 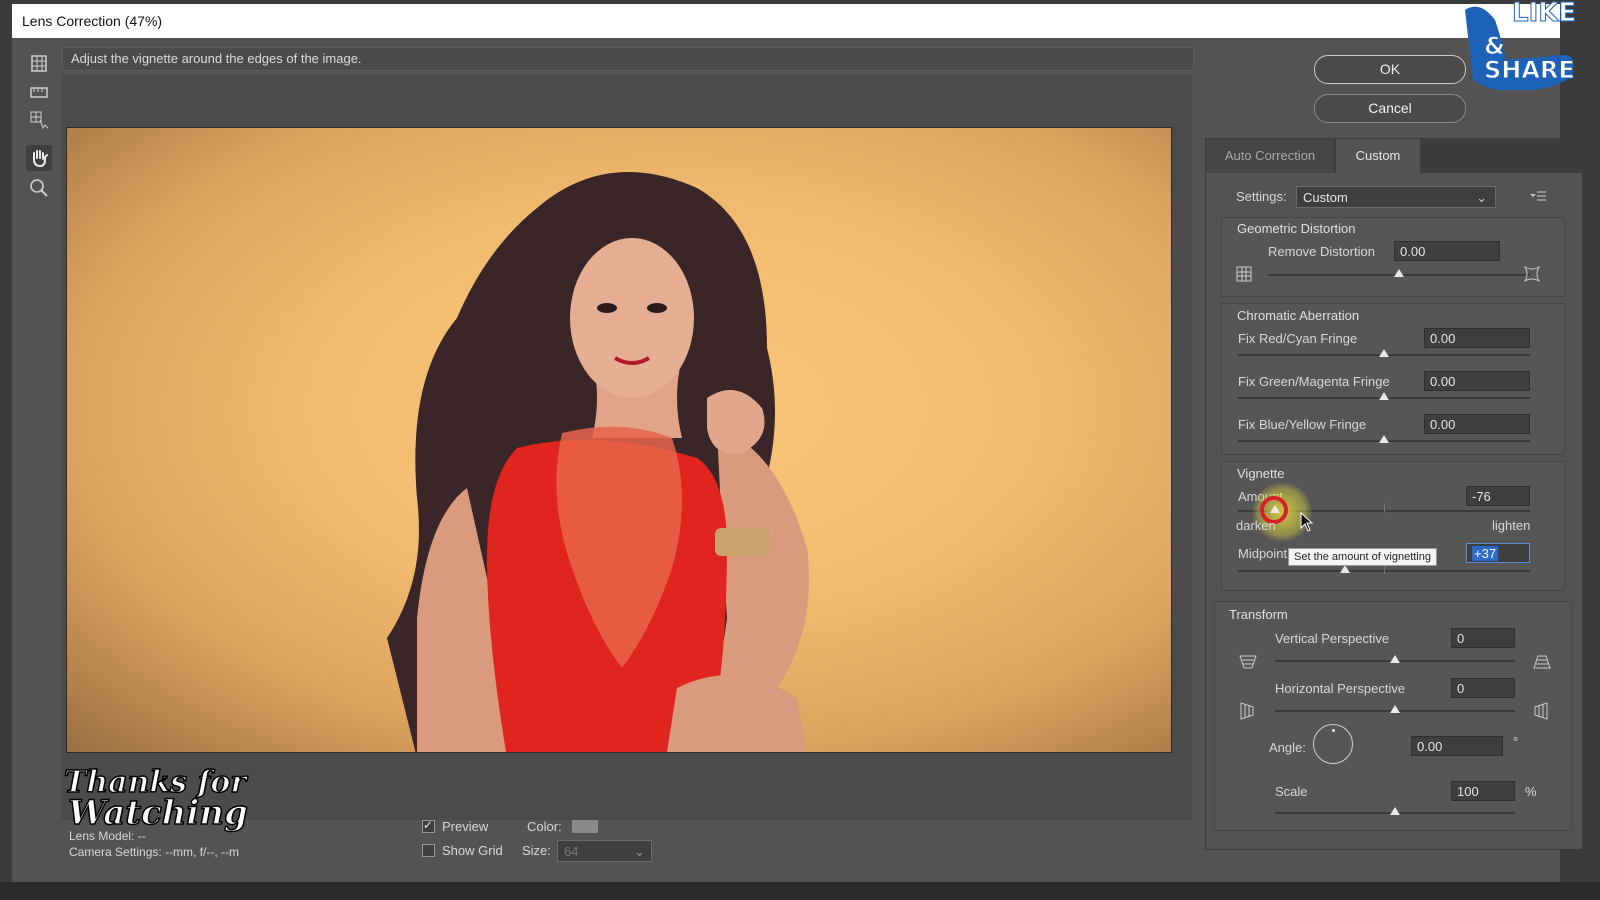 I want to click on move-grid-icon, so click(x=39, y=120).